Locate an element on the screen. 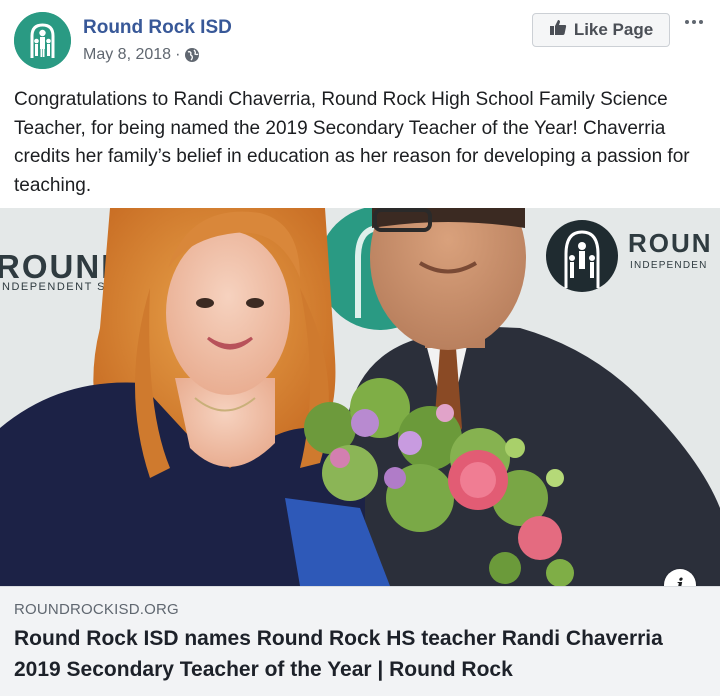  page-name-link: Round Rock ISD is located at coordinates (157, 28).